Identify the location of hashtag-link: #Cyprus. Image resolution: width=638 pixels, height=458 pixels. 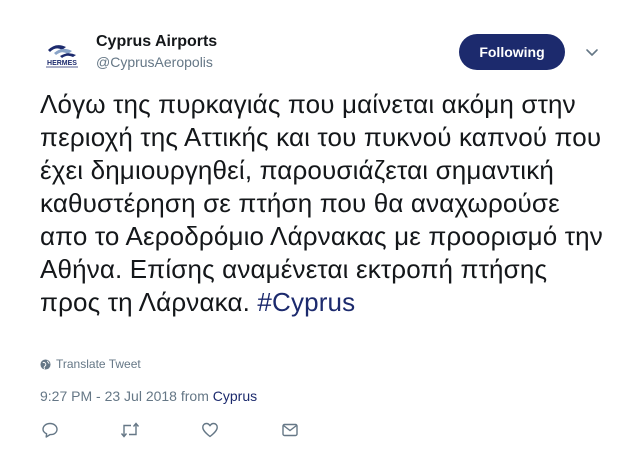
(306, 302).